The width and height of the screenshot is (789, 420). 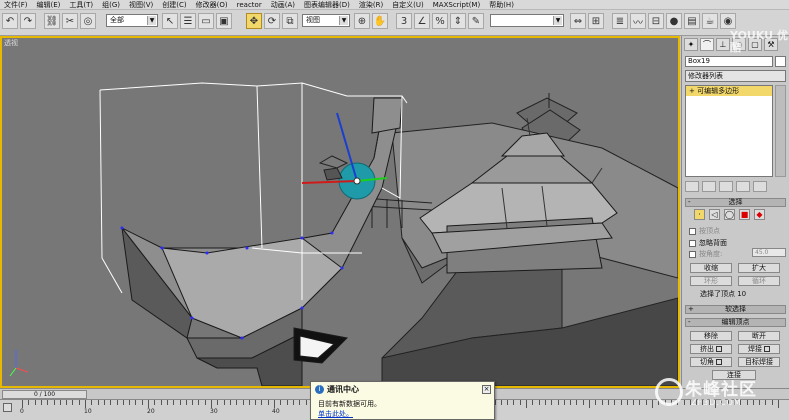 I want to click on menu-modifiers: 修改器(O), so click(x=213, y=5).